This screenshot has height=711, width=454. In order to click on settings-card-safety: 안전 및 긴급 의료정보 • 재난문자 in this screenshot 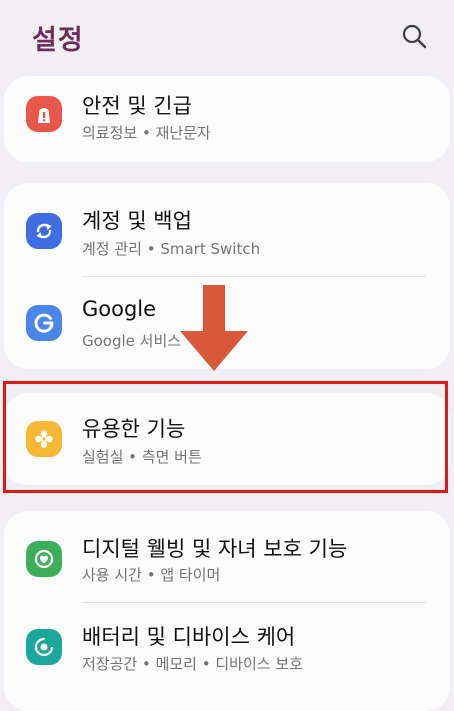, I will do `click(227, 119)`.